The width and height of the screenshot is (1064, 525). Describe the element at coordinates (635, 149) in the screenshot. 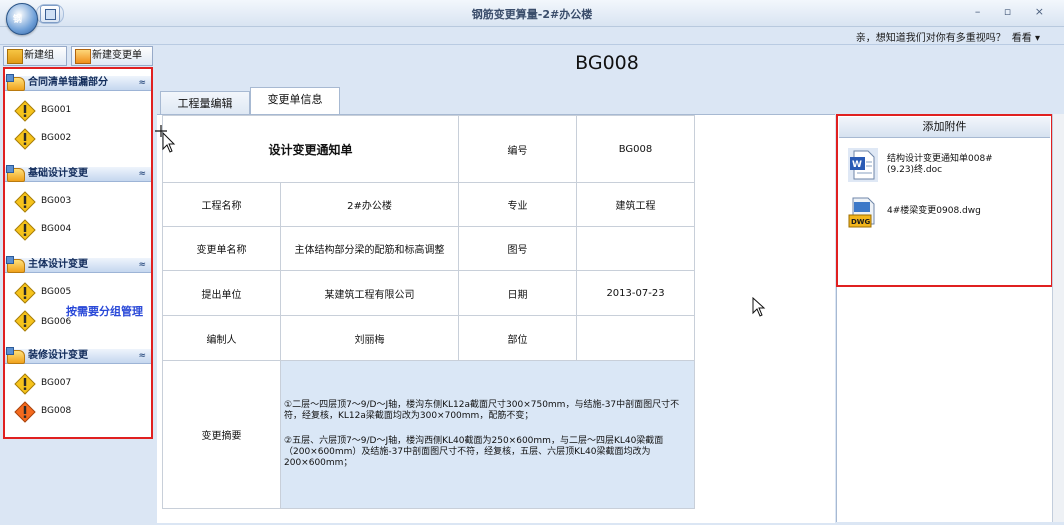

I see `number-field: BG008` at that location.